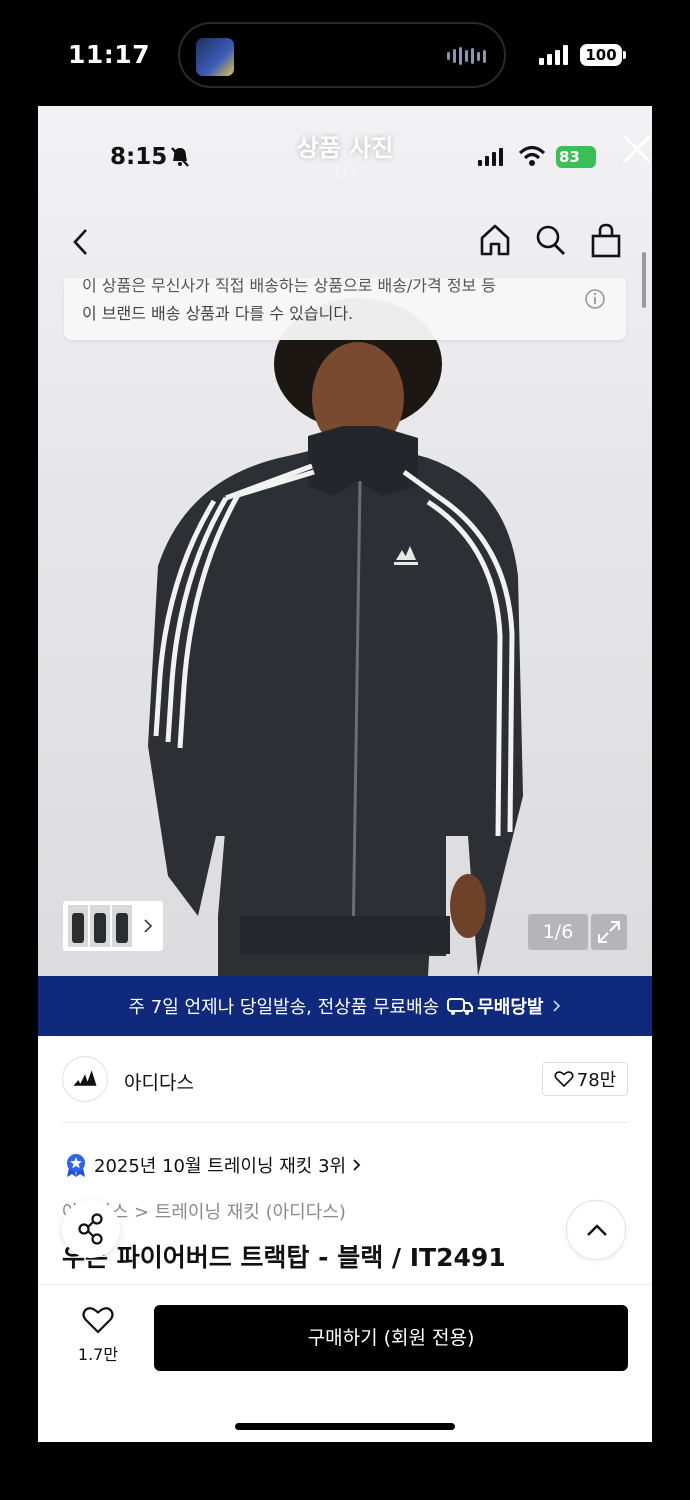  What do you see at coordinates (601, 55) in the screenshot?
I see `battery-icon: 100` at bounding box center [601, 55].